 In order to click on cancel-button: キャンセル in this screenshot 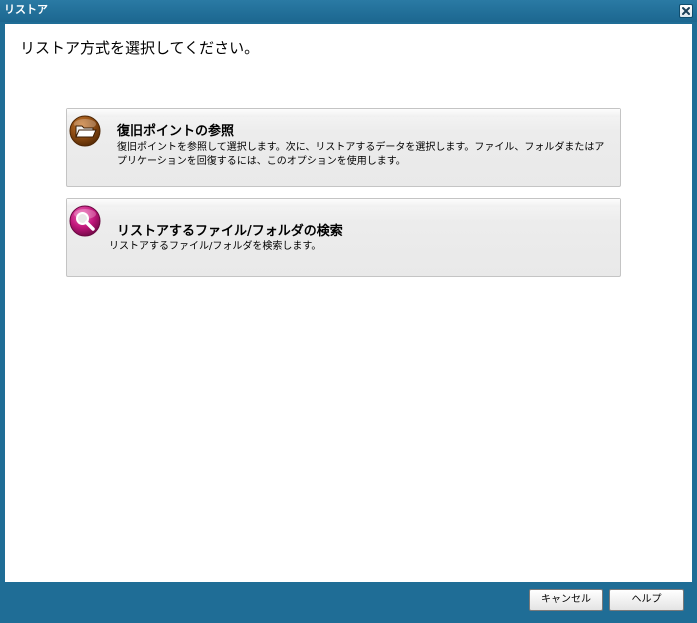, I will do `click(566, 600)`.